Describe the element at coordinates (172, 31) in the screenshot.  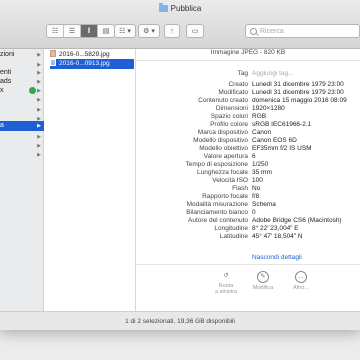
I see `share-button: ↑` at that location.